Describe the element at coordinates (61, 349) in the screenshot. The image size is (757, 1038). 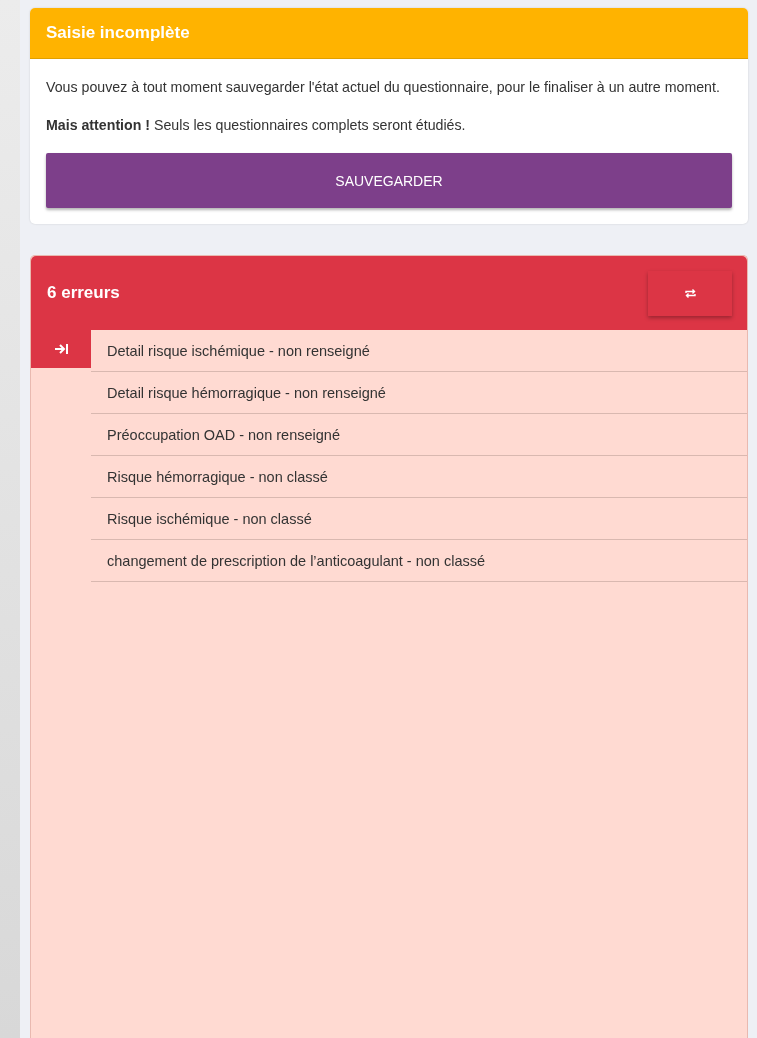
I see `arrow-to-line-icon` at that location.